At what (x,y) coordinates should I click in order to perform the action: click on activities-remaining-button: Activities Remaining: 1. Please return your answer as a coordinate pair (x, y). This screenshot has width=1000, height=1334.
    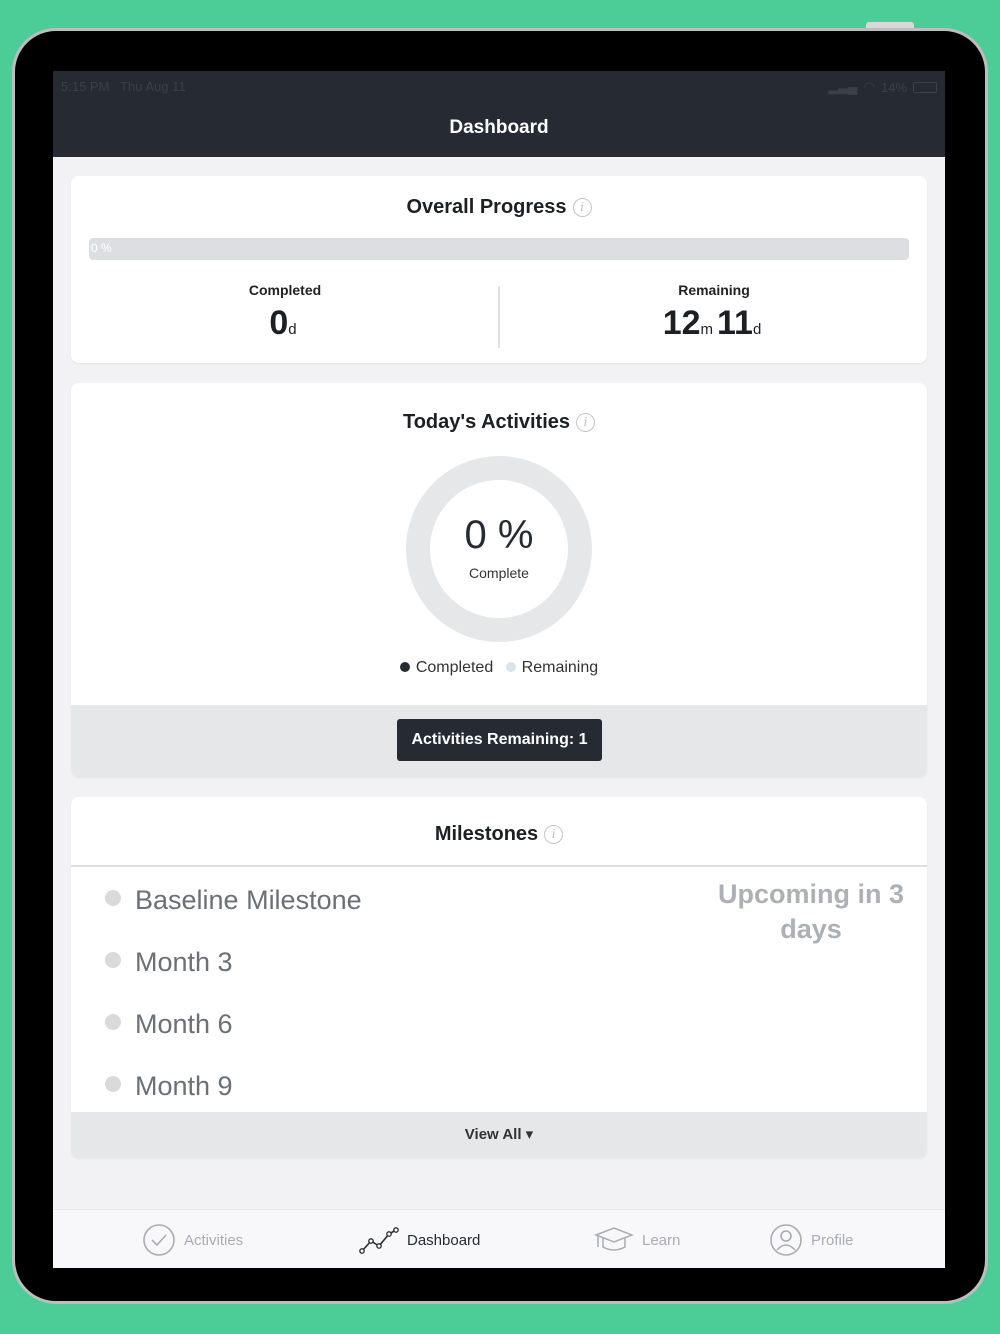
    Looking at the image, I should click on (499, 740).